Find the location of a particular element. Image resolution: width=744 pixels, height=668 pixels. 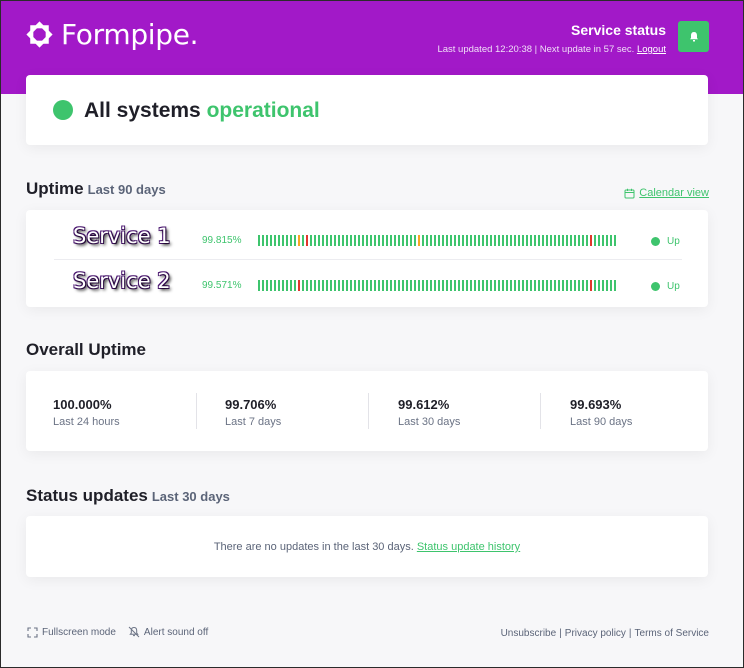

service-row: Service 2 99.571% Up is located at coordinates (368, 282).